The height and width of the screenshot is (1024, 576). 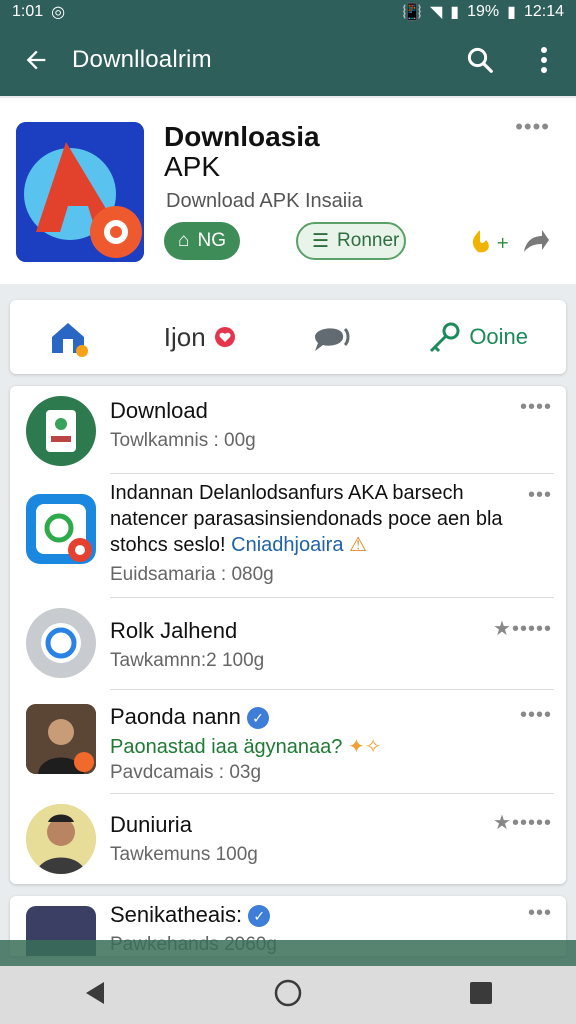 What do you see at coordinates (142, 59) in the screenshot?
I see `app-title: Downlloalrim` at bounding box center [142, 59].